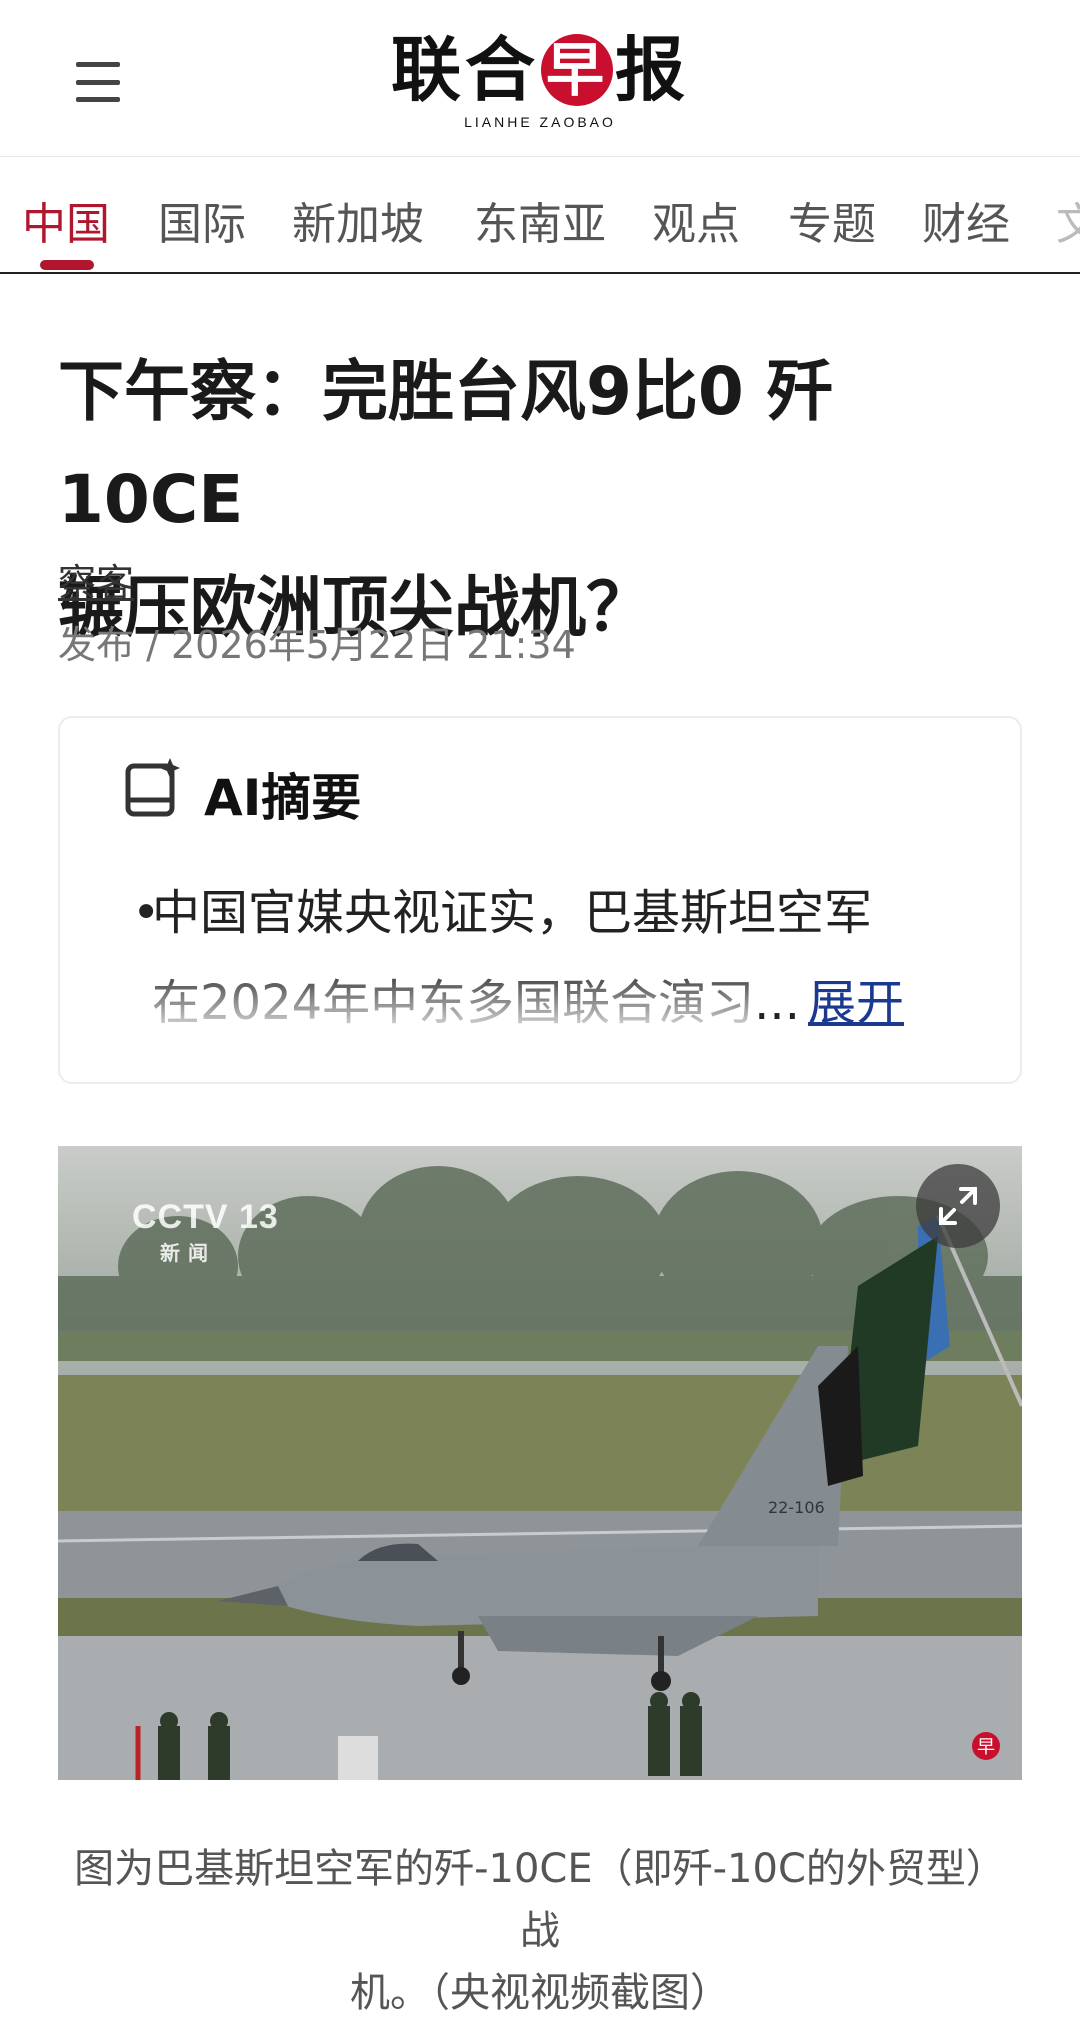 The image size is (1080, 2024). What do you see at coordinates (1068, 220) in the screenshot?
I see `tab-culture: 文` at bounding box center [1068, 220].